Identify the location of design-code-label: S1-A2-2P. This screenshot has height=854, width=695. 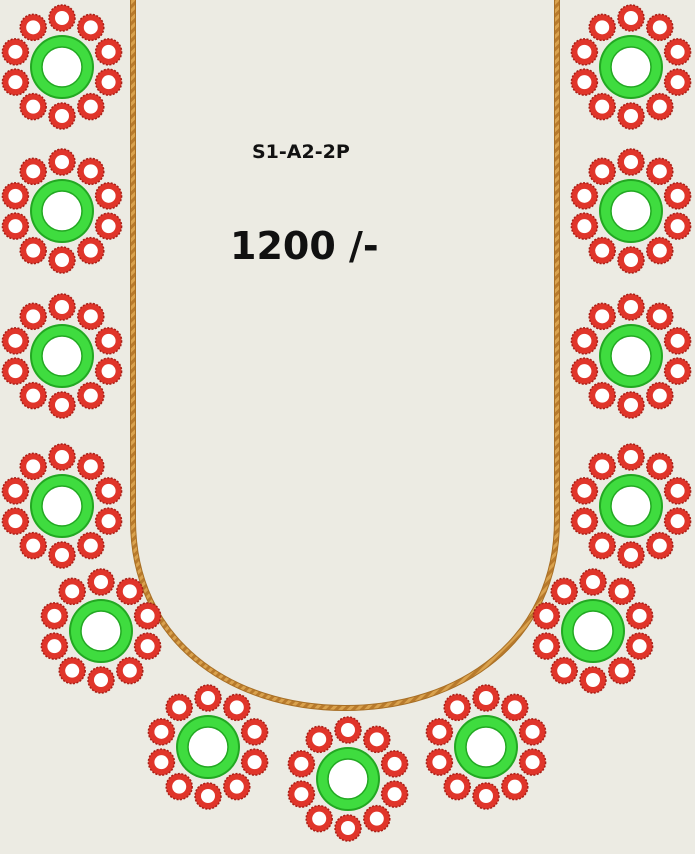
(301, 152).